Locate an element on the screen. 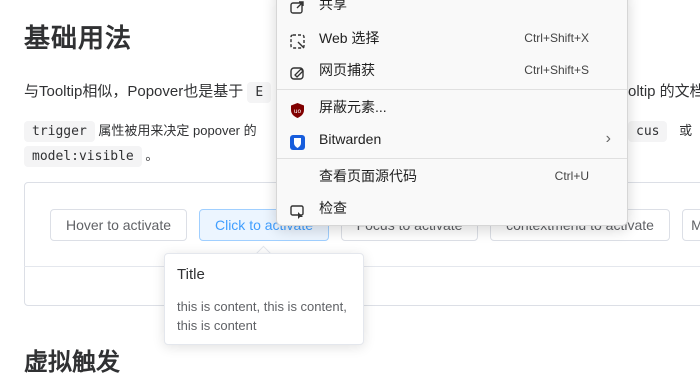  svg-text: uo is located at coordinates (298, 111).